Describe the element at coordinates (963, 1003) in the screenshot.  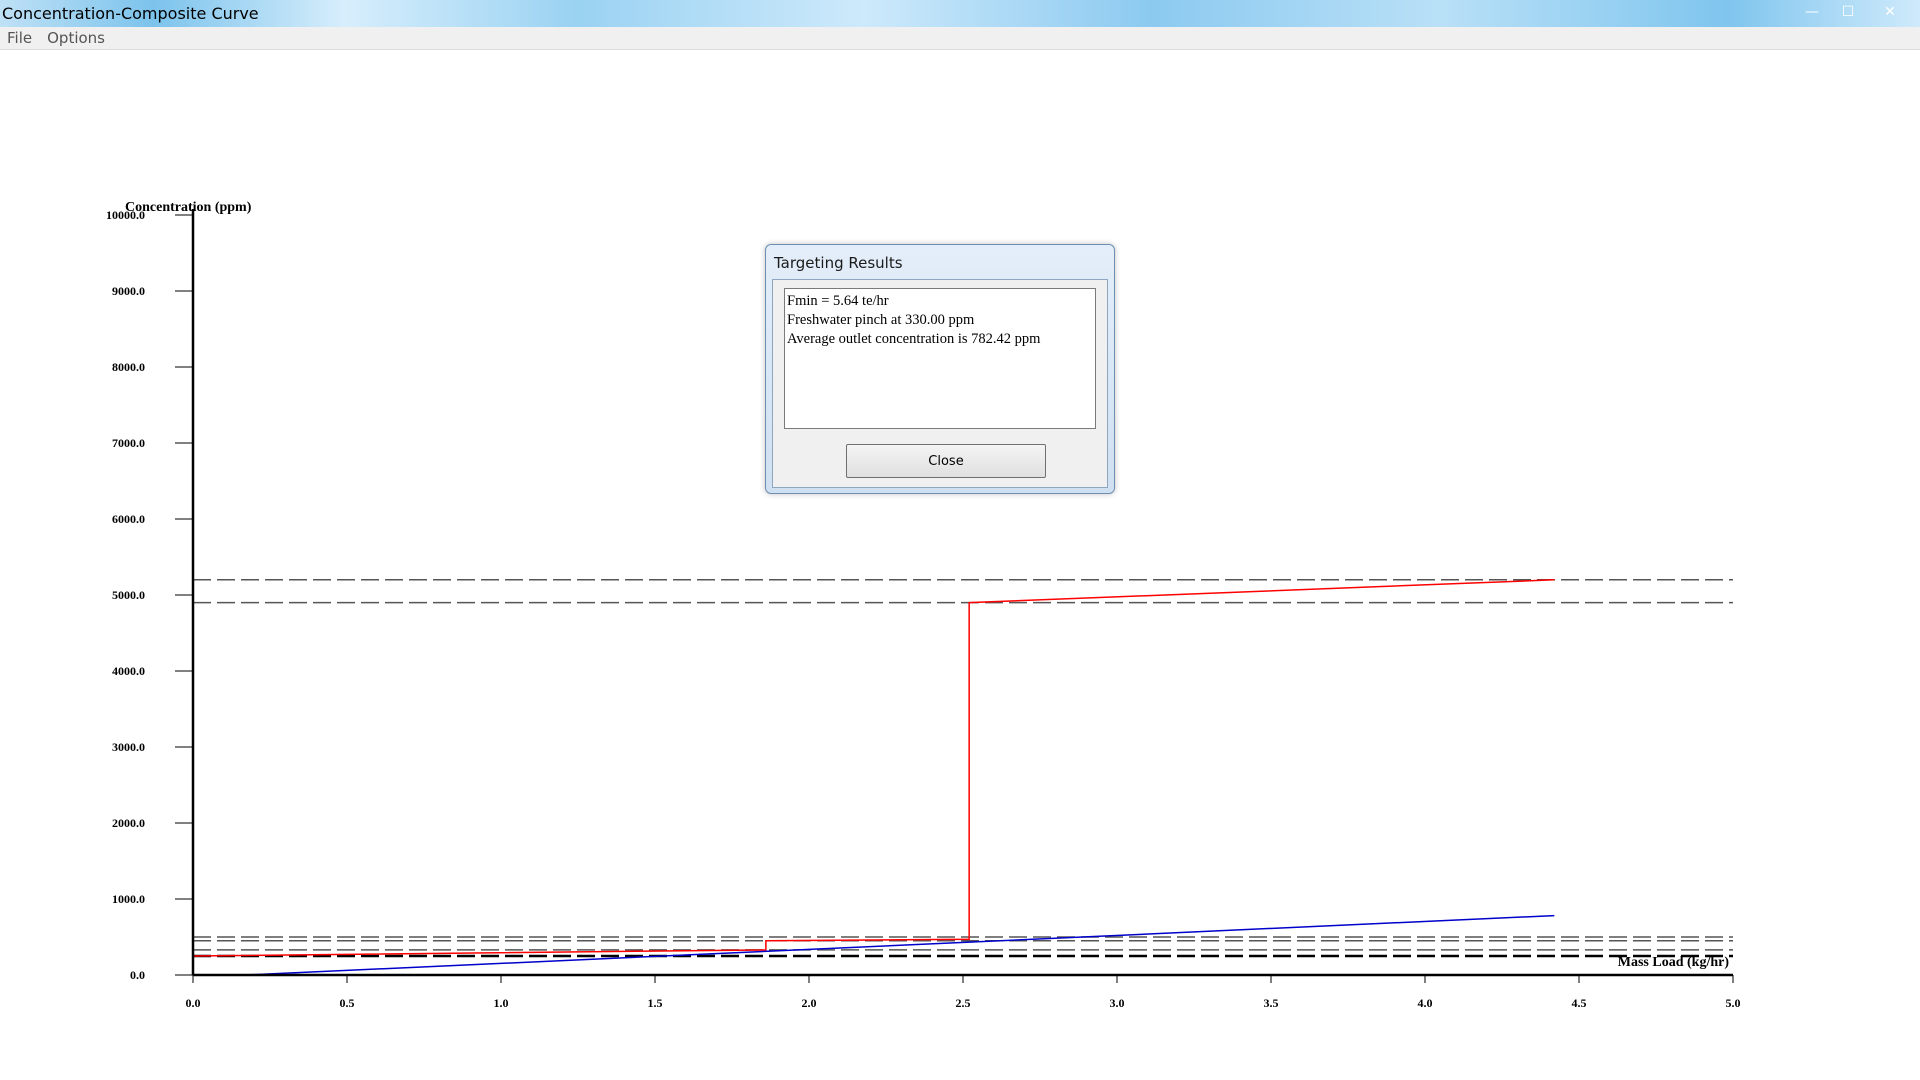
I see `x-tick-label-5: 2.5` at that location.